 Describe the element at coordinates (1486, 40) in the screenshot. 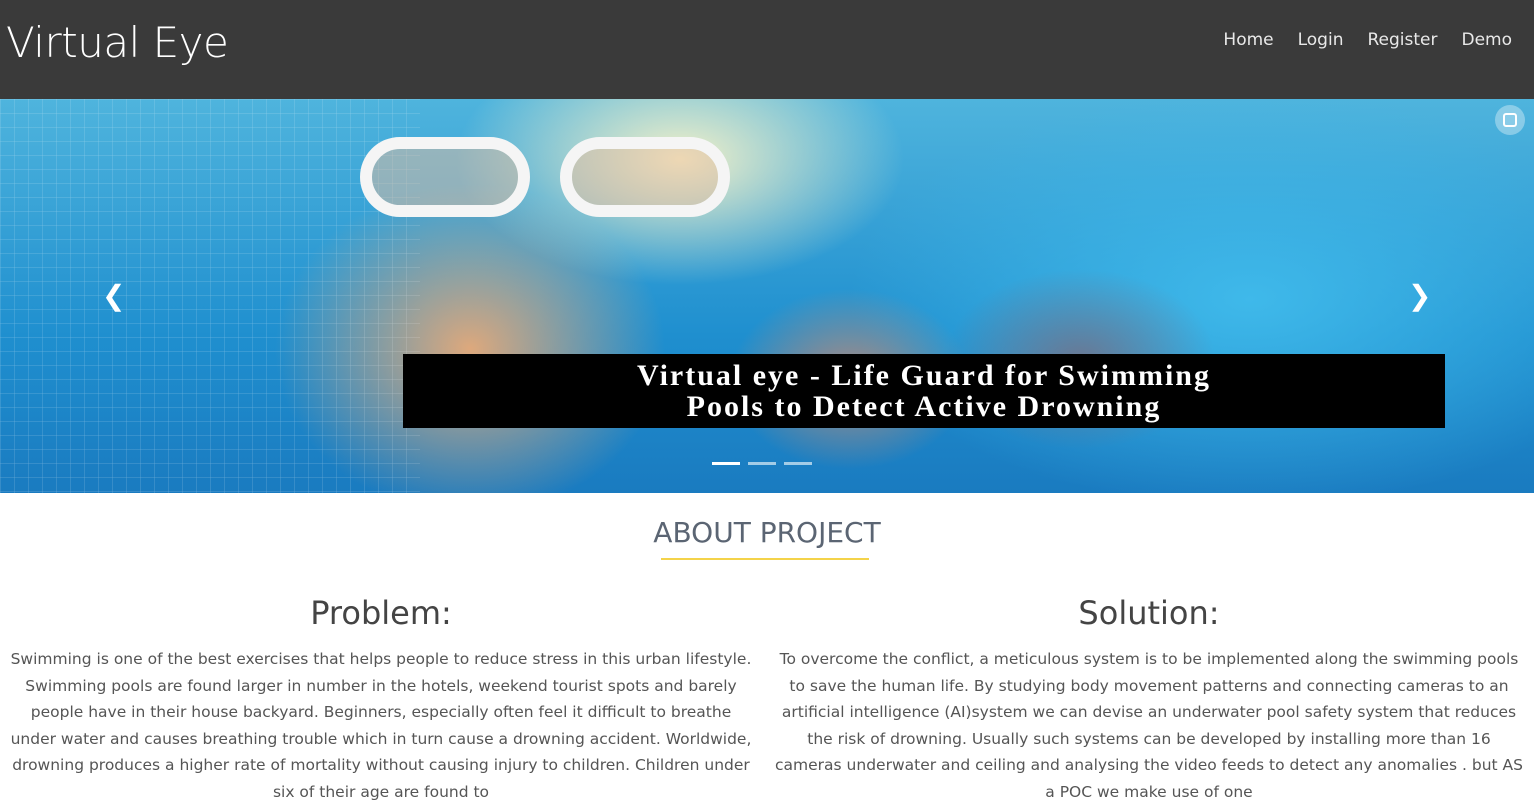

I see `nav-link-demo: Demo` at that location.